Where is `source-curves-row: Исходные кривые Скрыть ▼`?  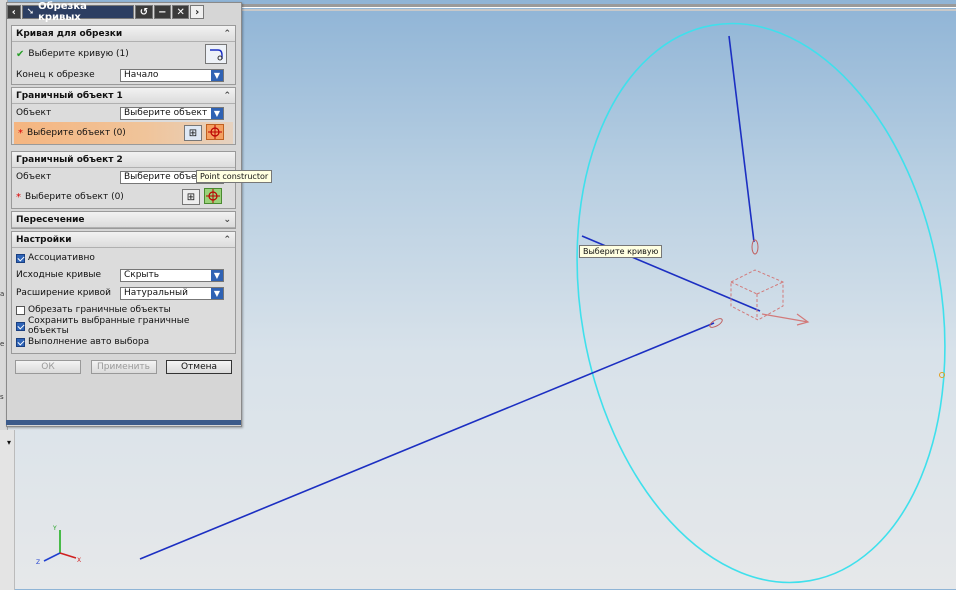 source-curves-row: Исходные кривые Скрыть ▼ is located at coordinates (123, 275).